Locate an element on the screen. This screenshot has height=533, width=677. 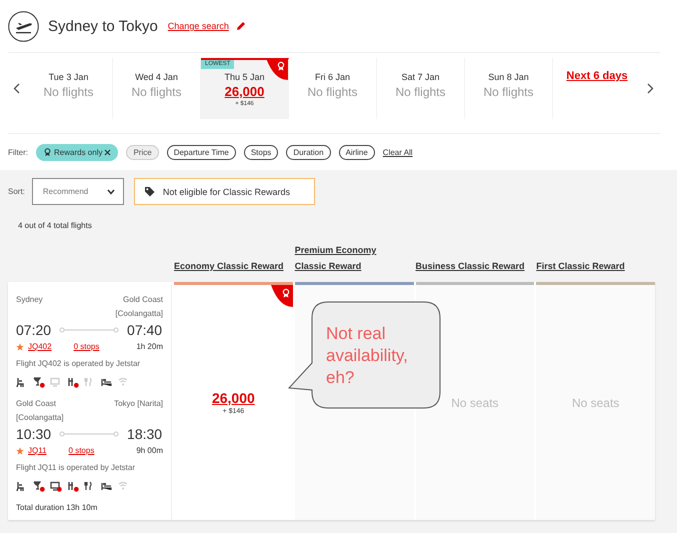
date-label: Sun 8 Jan is located at coordinates (508, 77).